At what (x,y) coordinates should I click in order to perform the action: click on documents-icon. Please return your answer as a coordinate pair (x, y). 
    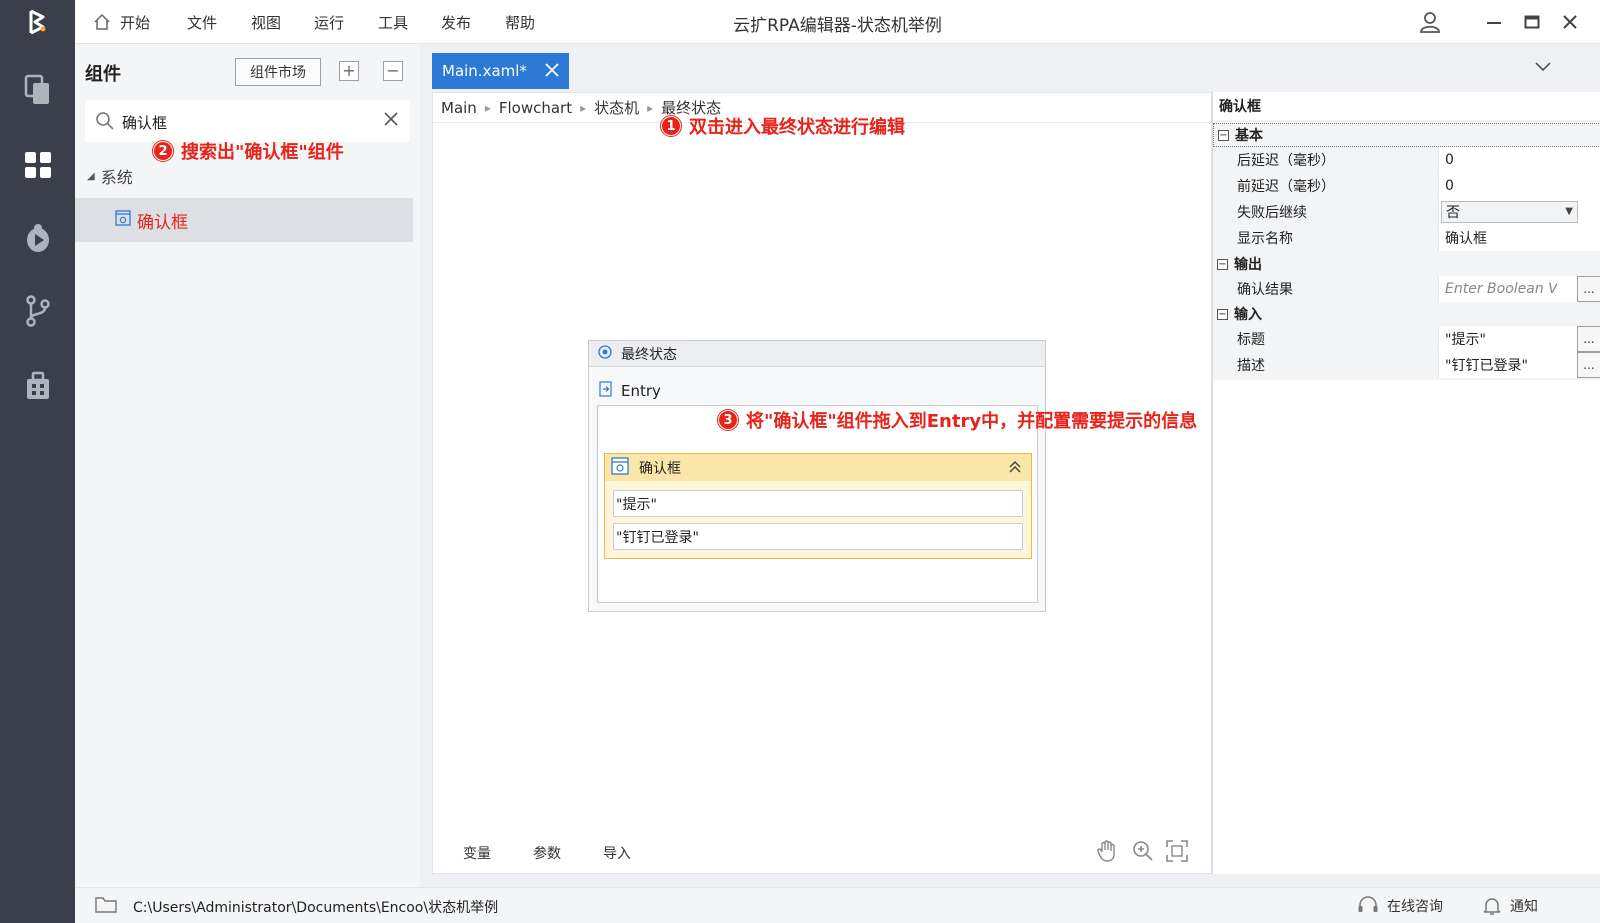
    Looking at the image, I should click on (37, 90).